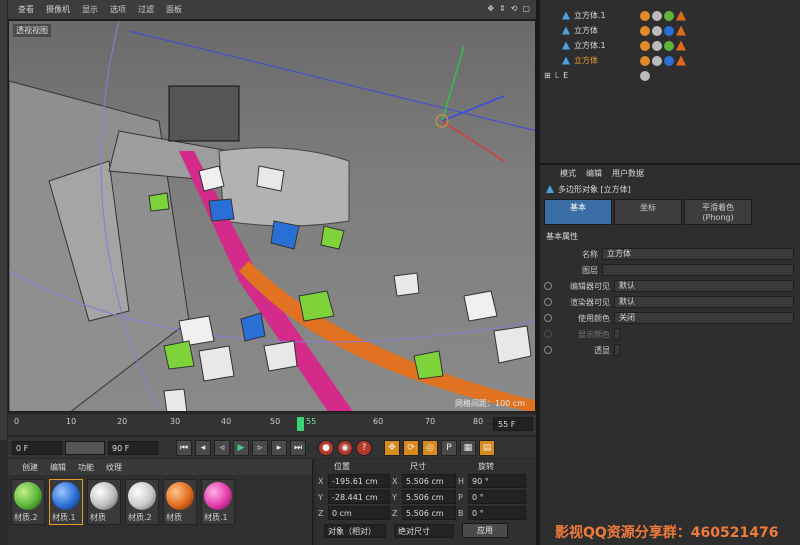 This screenshot has width=800, height=545. What do you see at coordinates (222, 447) in the screenshot?
I see `prev-frame-icon: ◃` at bounding box center [222, 447].